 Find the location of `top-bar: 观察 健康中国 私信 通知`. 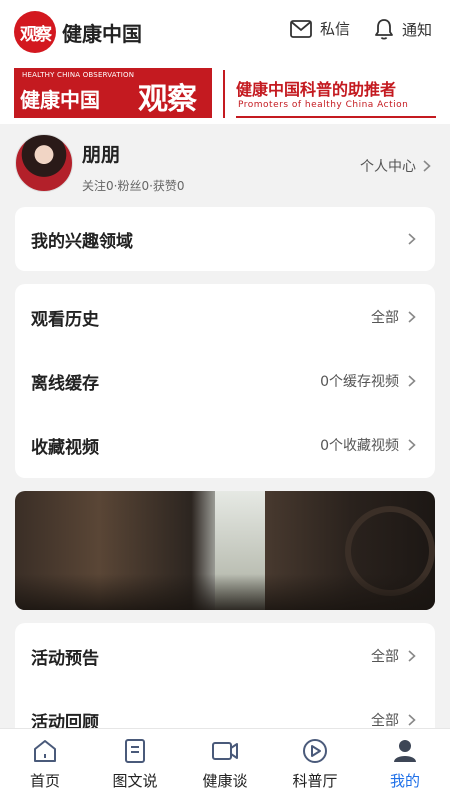

top-bar: 观察 健康中国 私信 通知 is located at coordinates (225, 31).